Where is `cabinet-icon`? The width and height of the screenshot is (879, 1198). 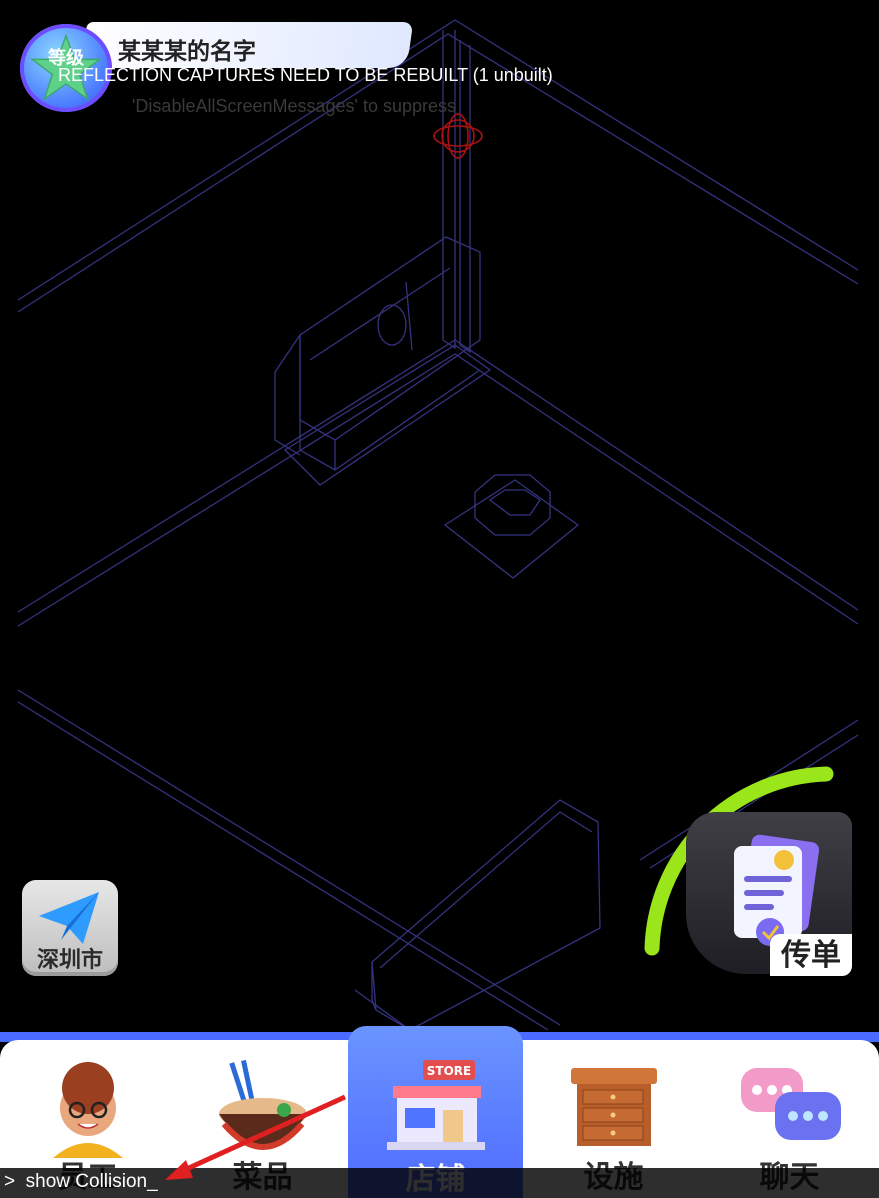
cabinet-icon is located at coordinates (613, 1107).